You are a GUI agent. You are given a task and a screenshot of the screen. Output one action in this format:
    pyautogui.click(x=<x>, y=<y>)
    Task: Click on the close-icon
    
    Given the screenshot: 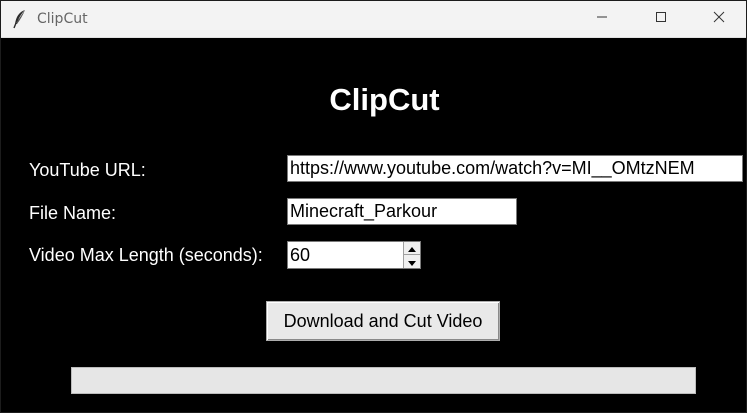 What is the action you would take?
    pyautogui.click(x=719, y=19)
    